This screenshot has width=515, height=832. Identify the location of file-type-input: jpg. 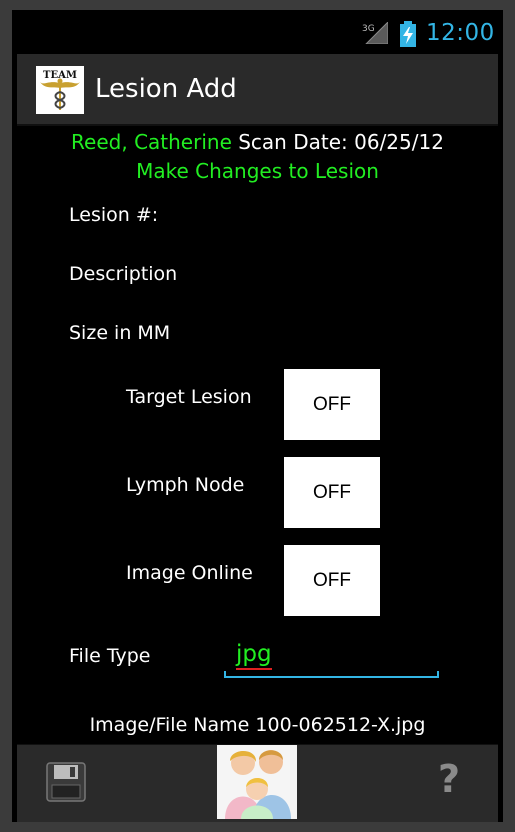
(331, 658).